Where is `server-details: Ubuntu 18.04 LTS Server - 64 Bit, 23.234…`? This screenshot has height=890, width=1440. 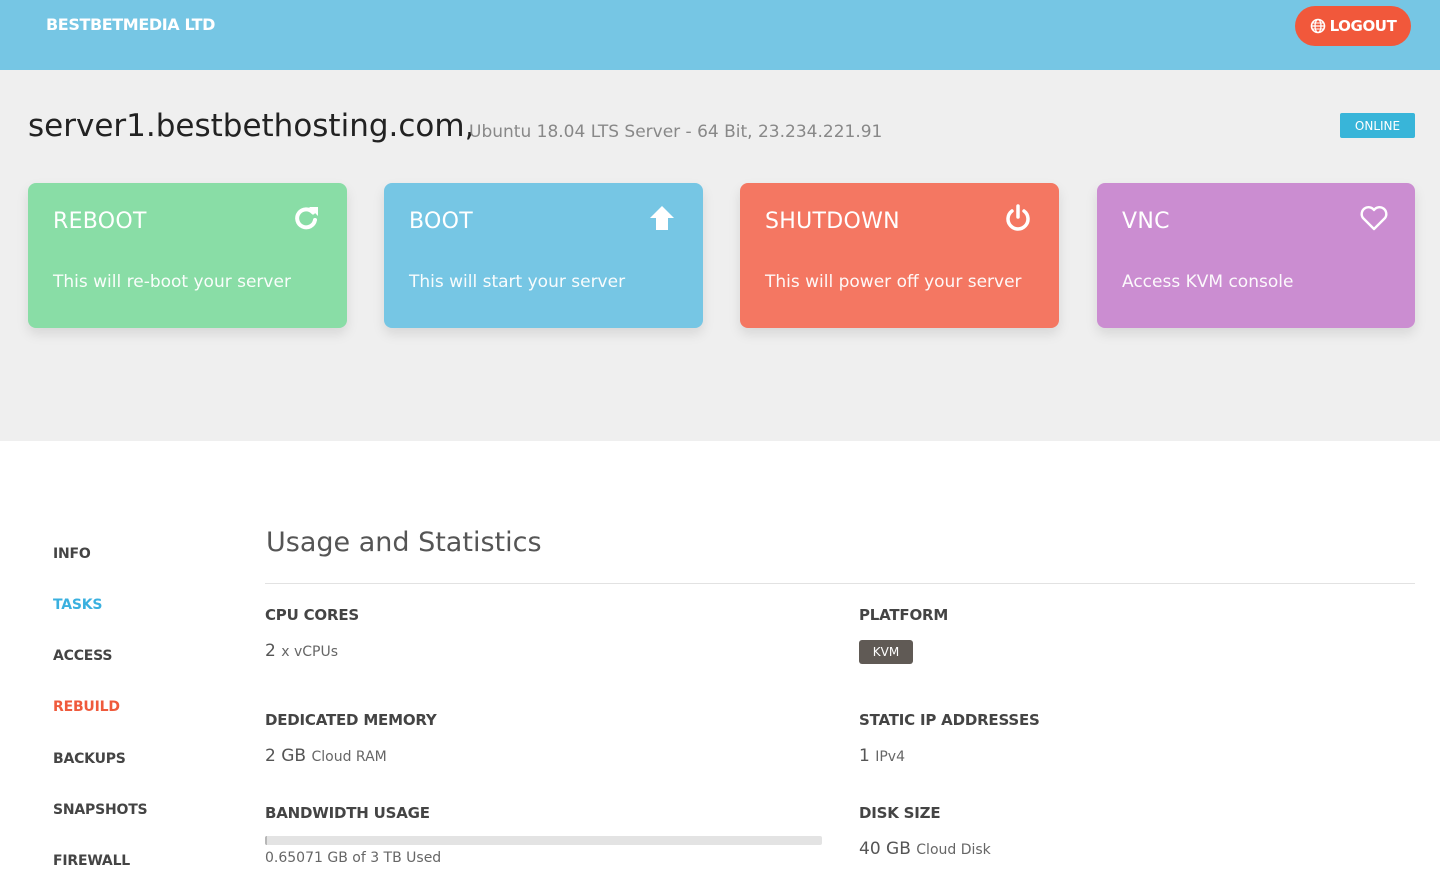 server-details: Ubuntu 18.04 LTS Server - 64 Bit, 23.234… is located at coordinates (676, 132).